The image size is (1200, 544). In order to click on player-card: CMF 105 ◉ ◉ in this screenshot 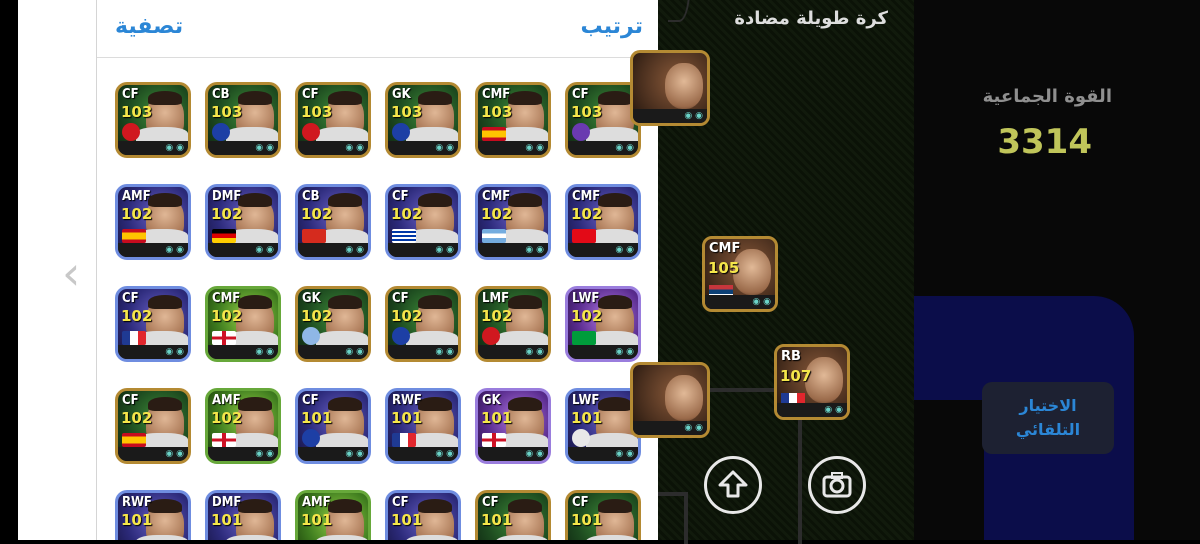, I will do `click(740, 274)`.